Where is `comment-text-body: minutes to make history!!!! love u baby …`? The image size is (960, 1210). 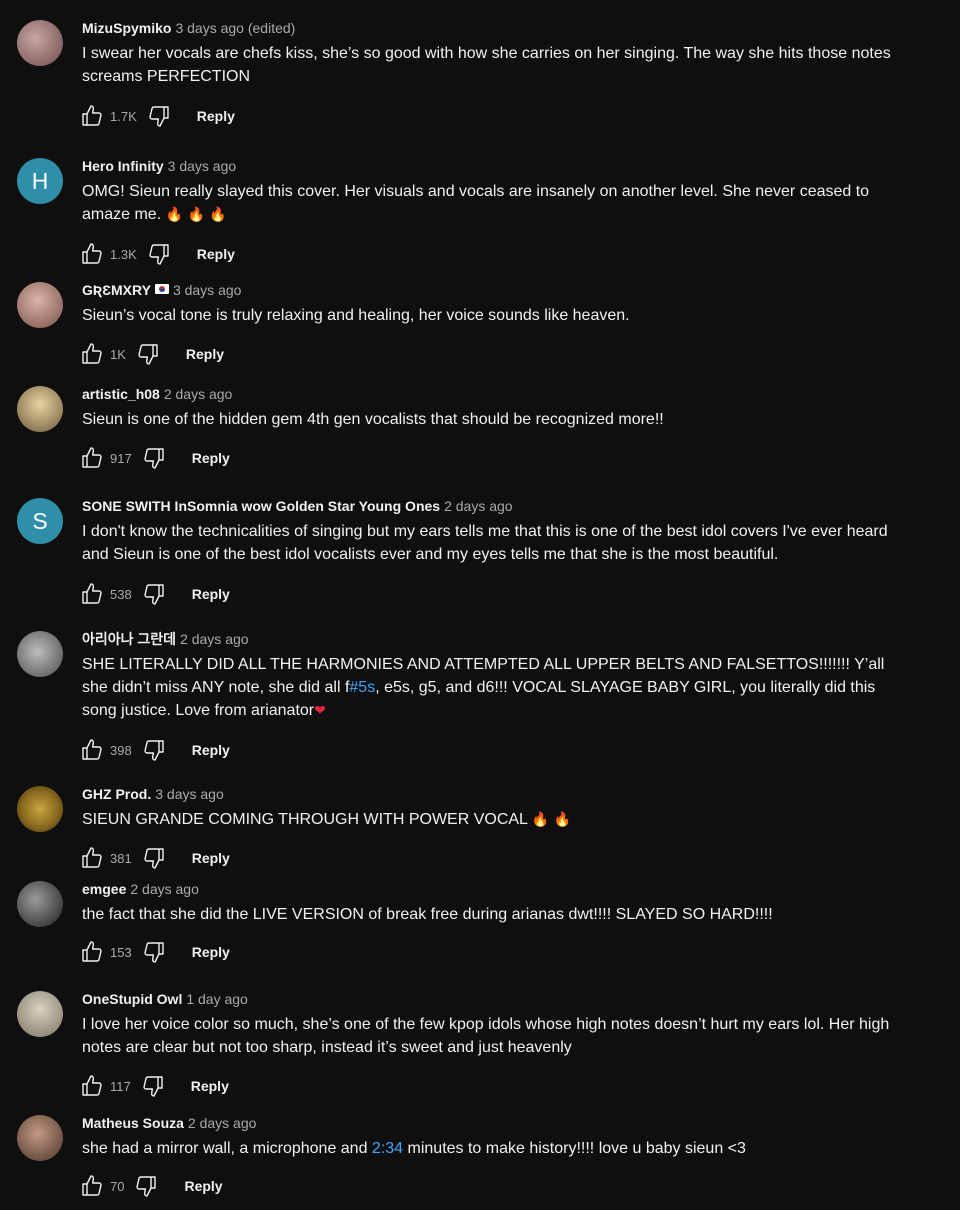 comment-text-body: minutes to make history!!!! love u baby … is located at coordinates (574, 1148).